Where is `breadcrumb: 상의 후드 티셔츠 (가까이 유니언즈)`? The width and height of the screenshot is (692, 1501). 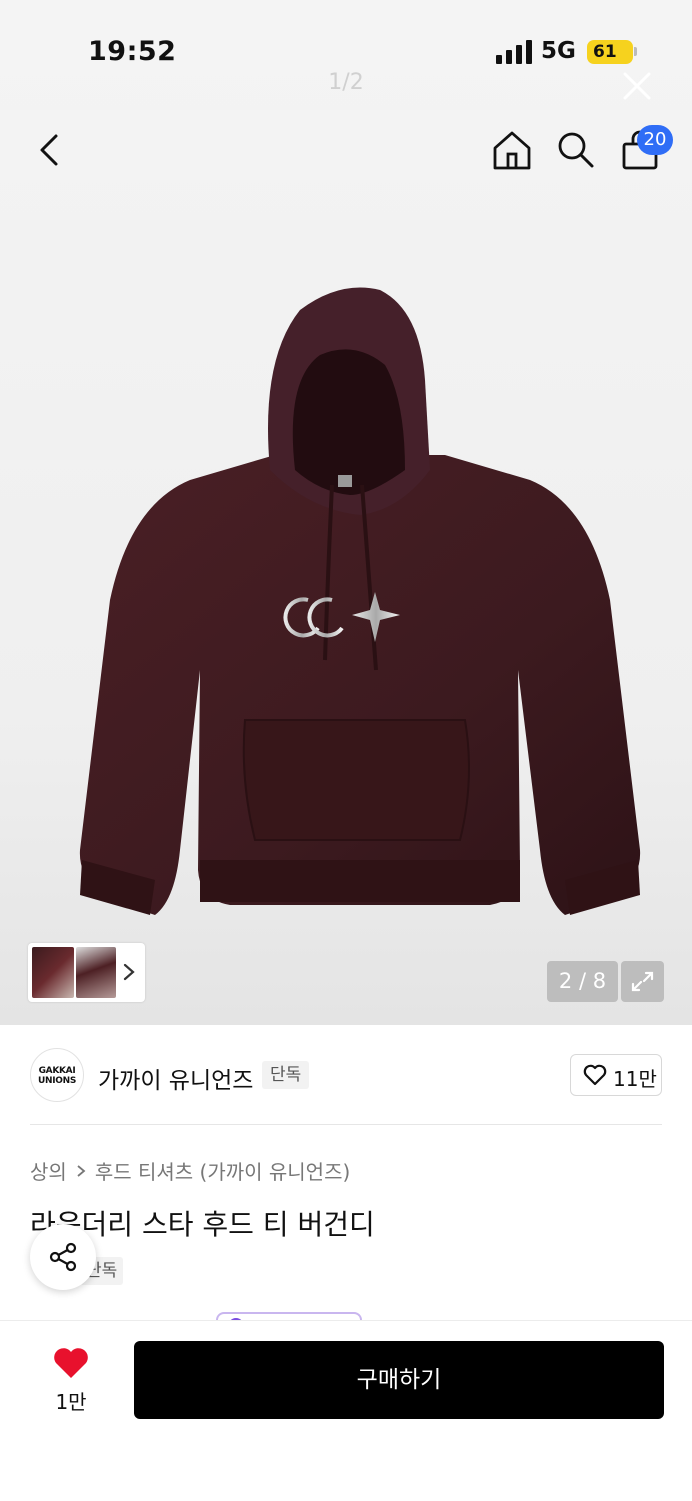
breadcrumb: 상의 후드 티셔츠 (가까이 유니언즈) is located at coordinates (190, 1170).